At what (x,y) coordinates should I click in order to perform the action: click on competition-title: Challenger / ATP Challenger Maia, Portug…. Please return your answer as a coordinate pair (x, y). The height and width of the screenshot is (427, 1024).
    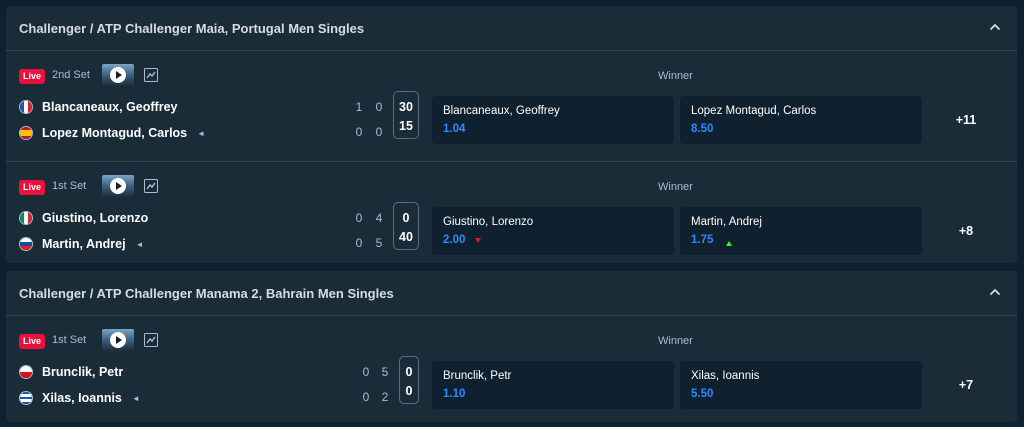
    Looking at the image, I should click on (192, 28).